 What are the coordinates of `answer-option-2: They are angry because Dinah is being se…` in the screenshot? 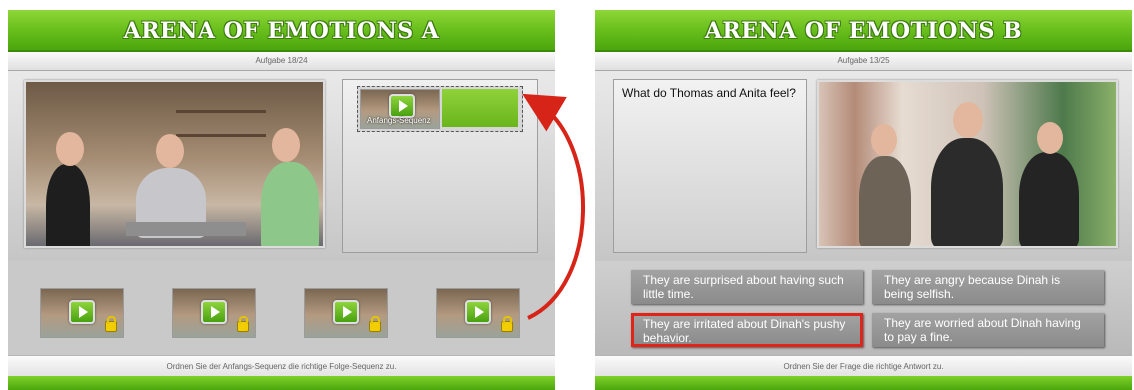 It's located at (988, 287).